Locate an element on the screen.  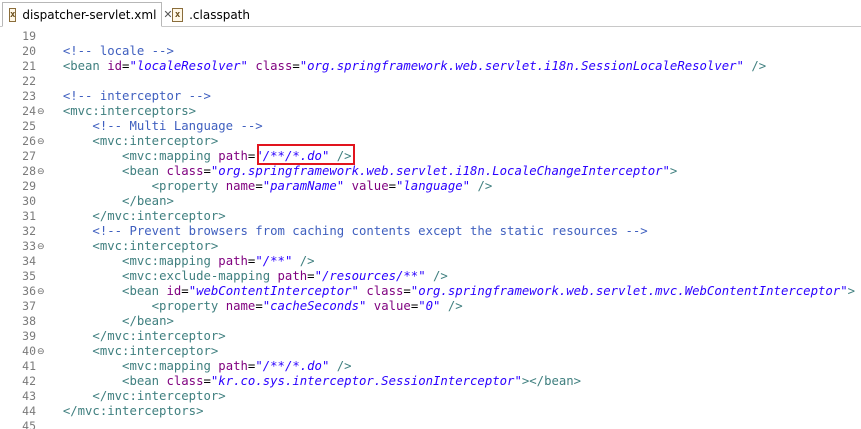
code-line: 43 </mvc:interceptor> is located at coordinates (430, 396).